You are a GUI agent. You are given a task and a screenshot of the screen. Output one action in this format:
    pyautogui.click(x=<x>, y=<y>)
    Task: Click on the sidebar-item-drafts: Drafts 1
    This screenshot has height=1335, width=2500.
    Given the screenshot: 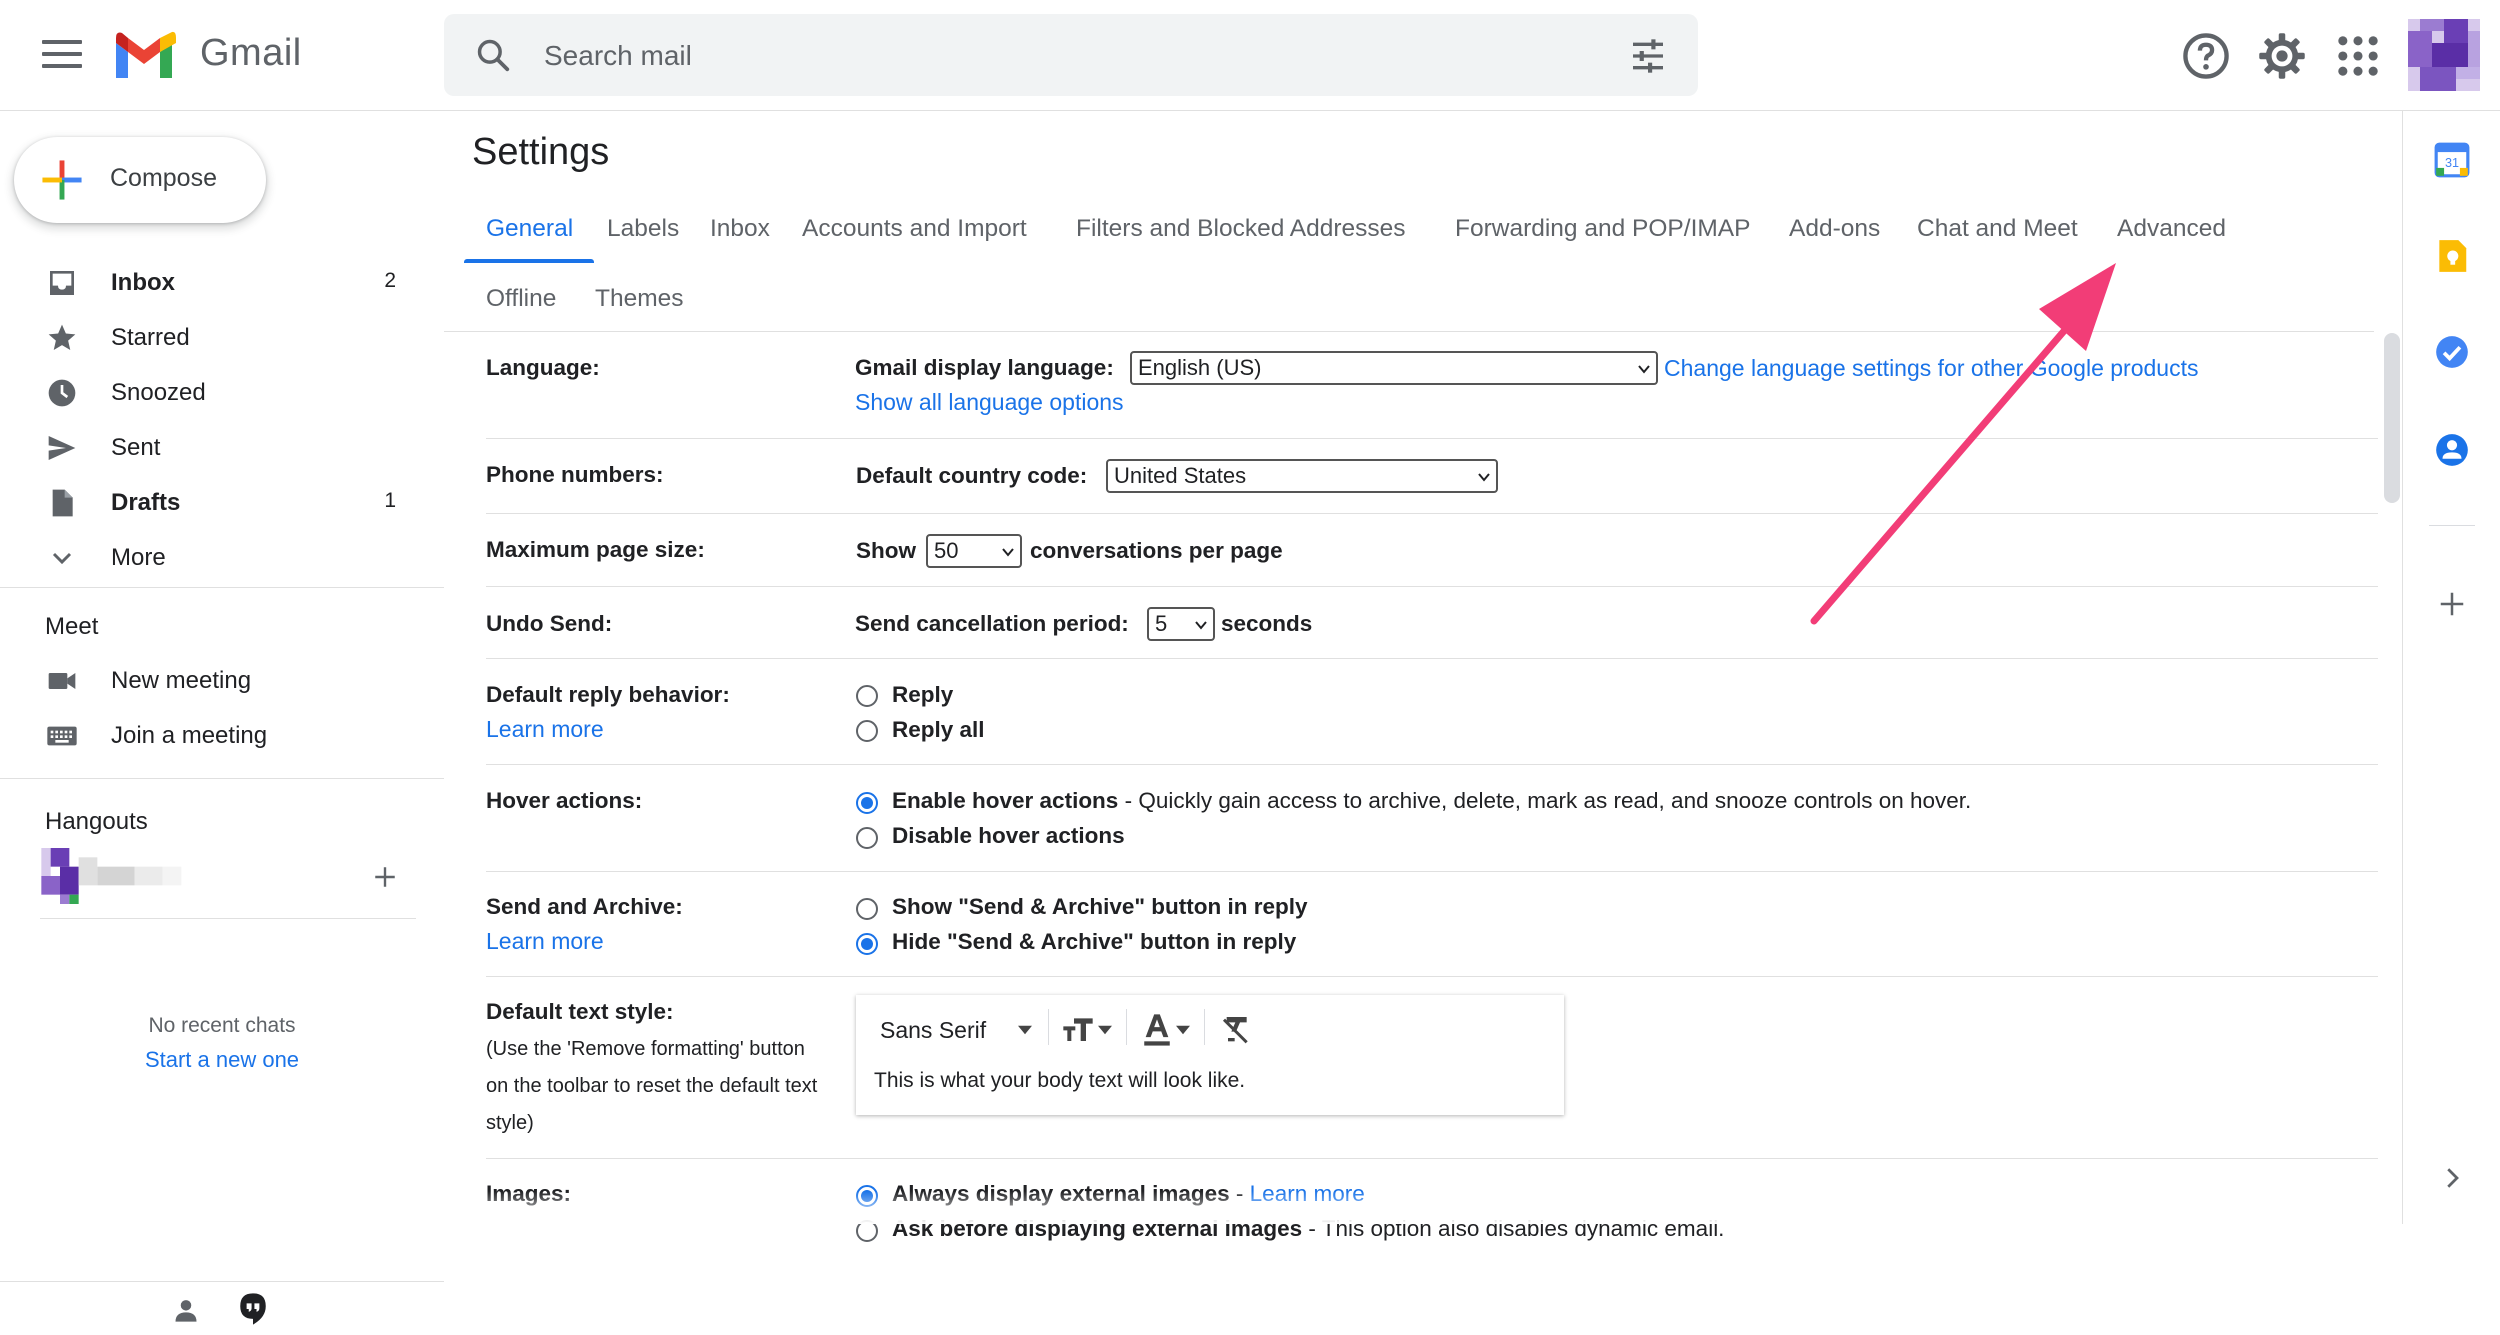 What is the action you would take?
    pyautogui.click(x=210, y=503)
    